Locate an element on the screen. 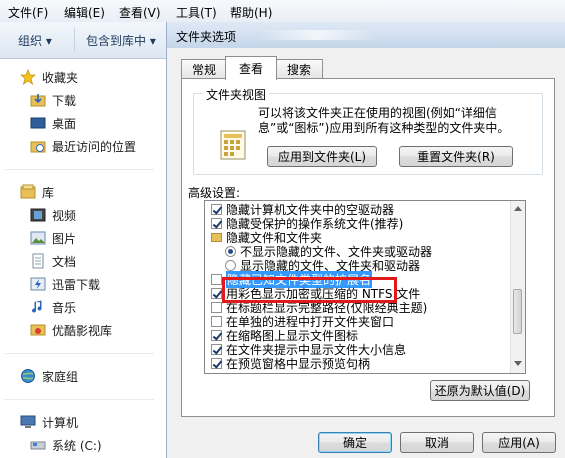  nav-pictures: 图片 is located at coordinates (53, 238).